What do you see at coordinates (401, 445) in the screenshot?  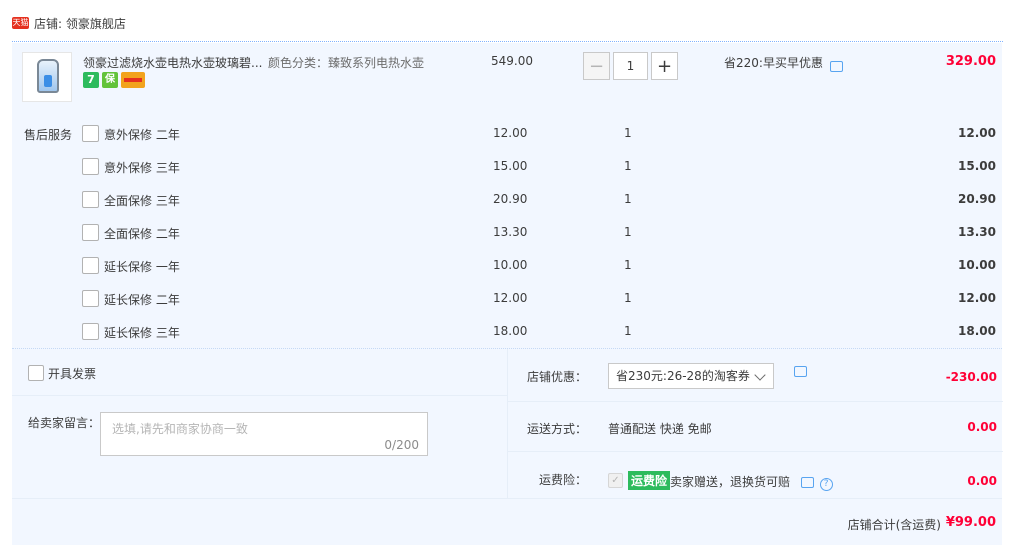 I see `message-char-count: 0/200` at bounding box center [401, 445].